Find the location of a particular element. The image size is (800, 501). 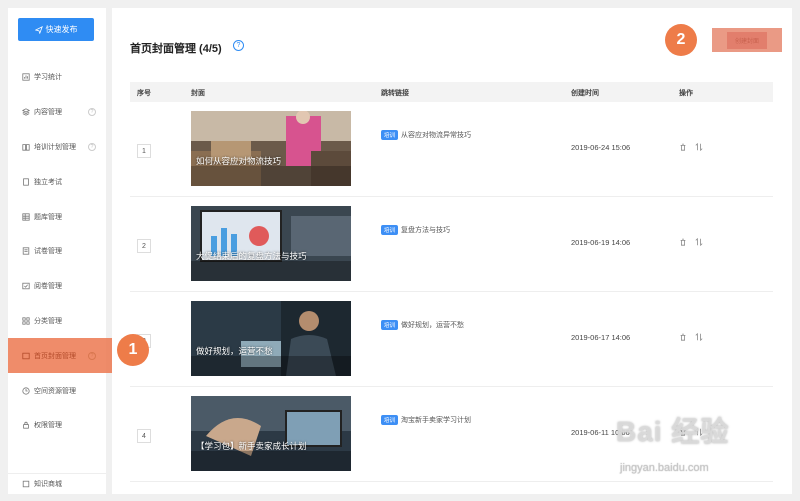

sidebar-item-label: 学习统计 is located at coordinates (48, 78).